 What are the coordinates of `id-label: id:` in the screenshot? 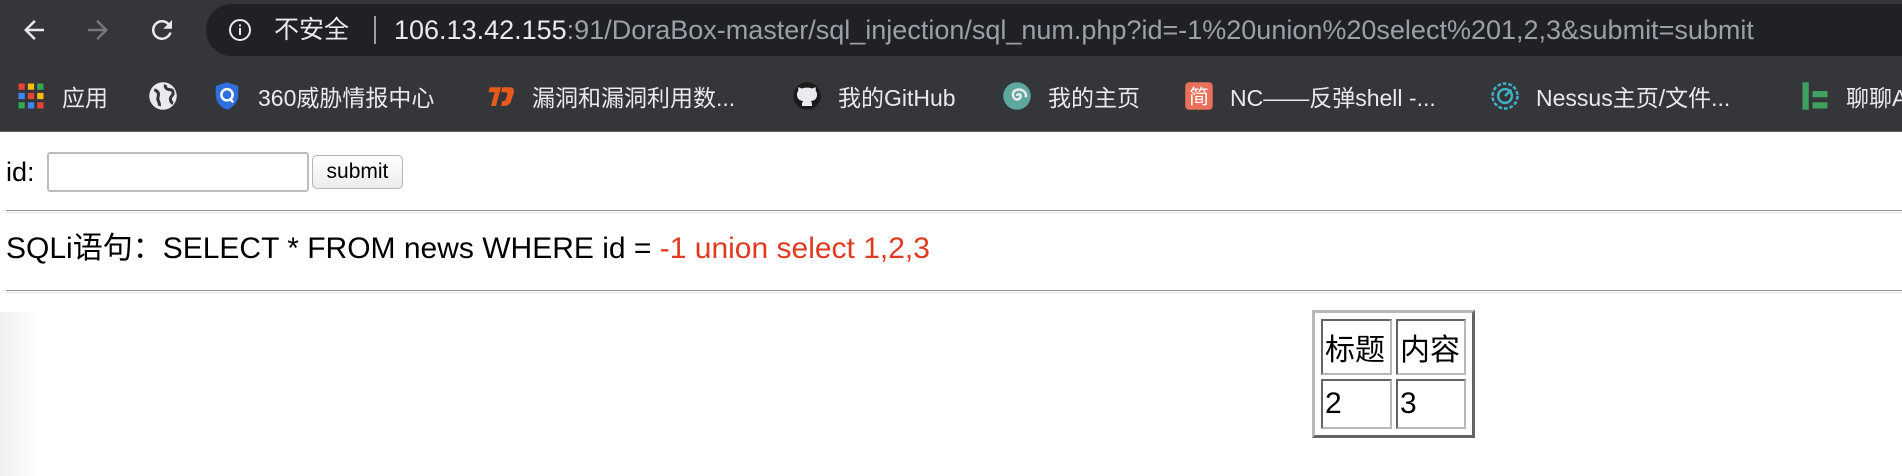 It's located at (20, 171).